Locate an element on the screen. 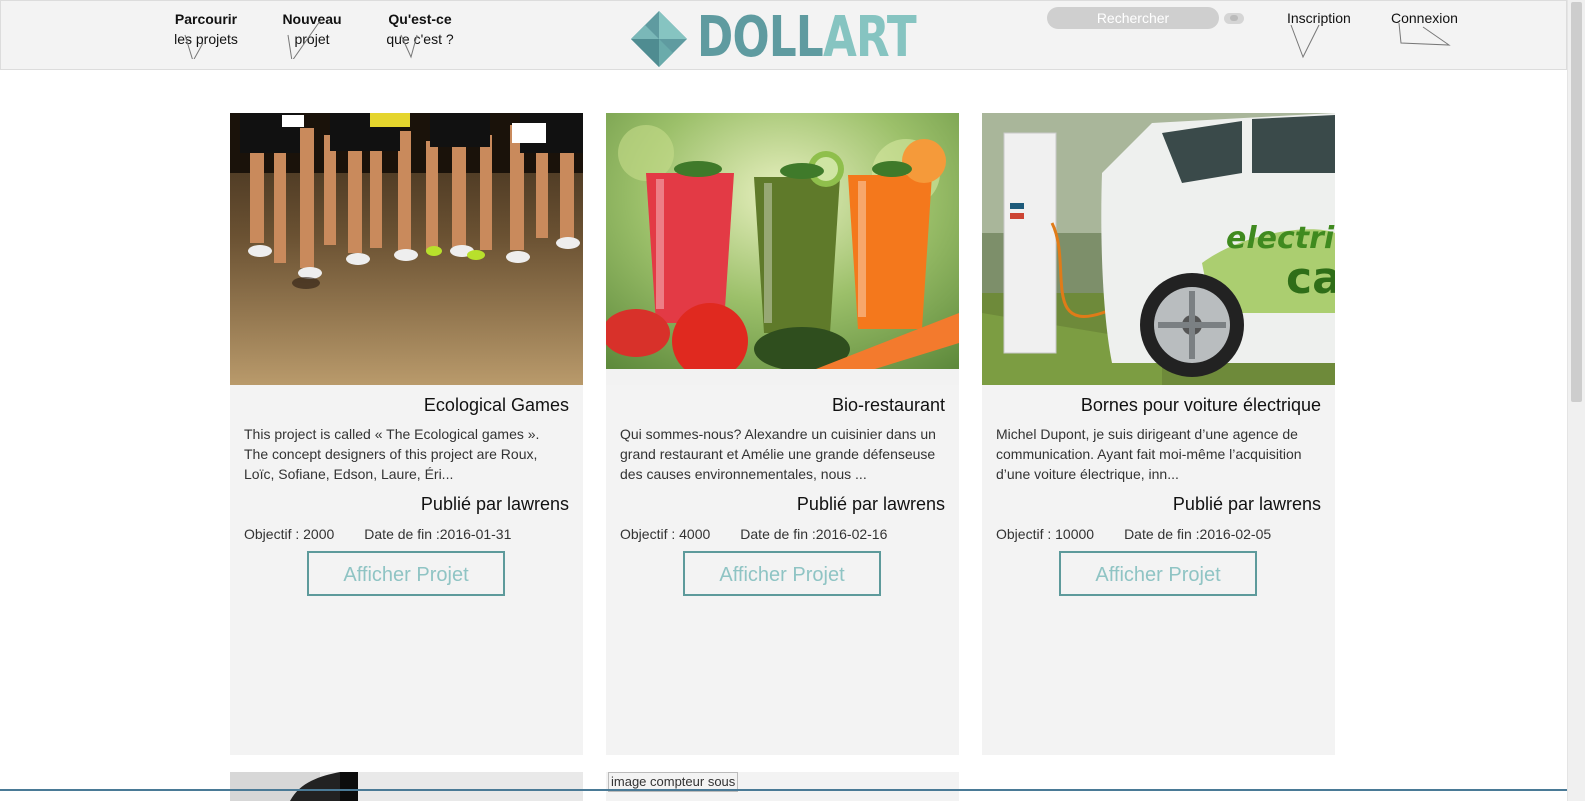 This screenshot has height=801, width=1585. card-meta: Objectif : 2000 Date de fin :2016-01-31 is located at coordinates (377, 534).